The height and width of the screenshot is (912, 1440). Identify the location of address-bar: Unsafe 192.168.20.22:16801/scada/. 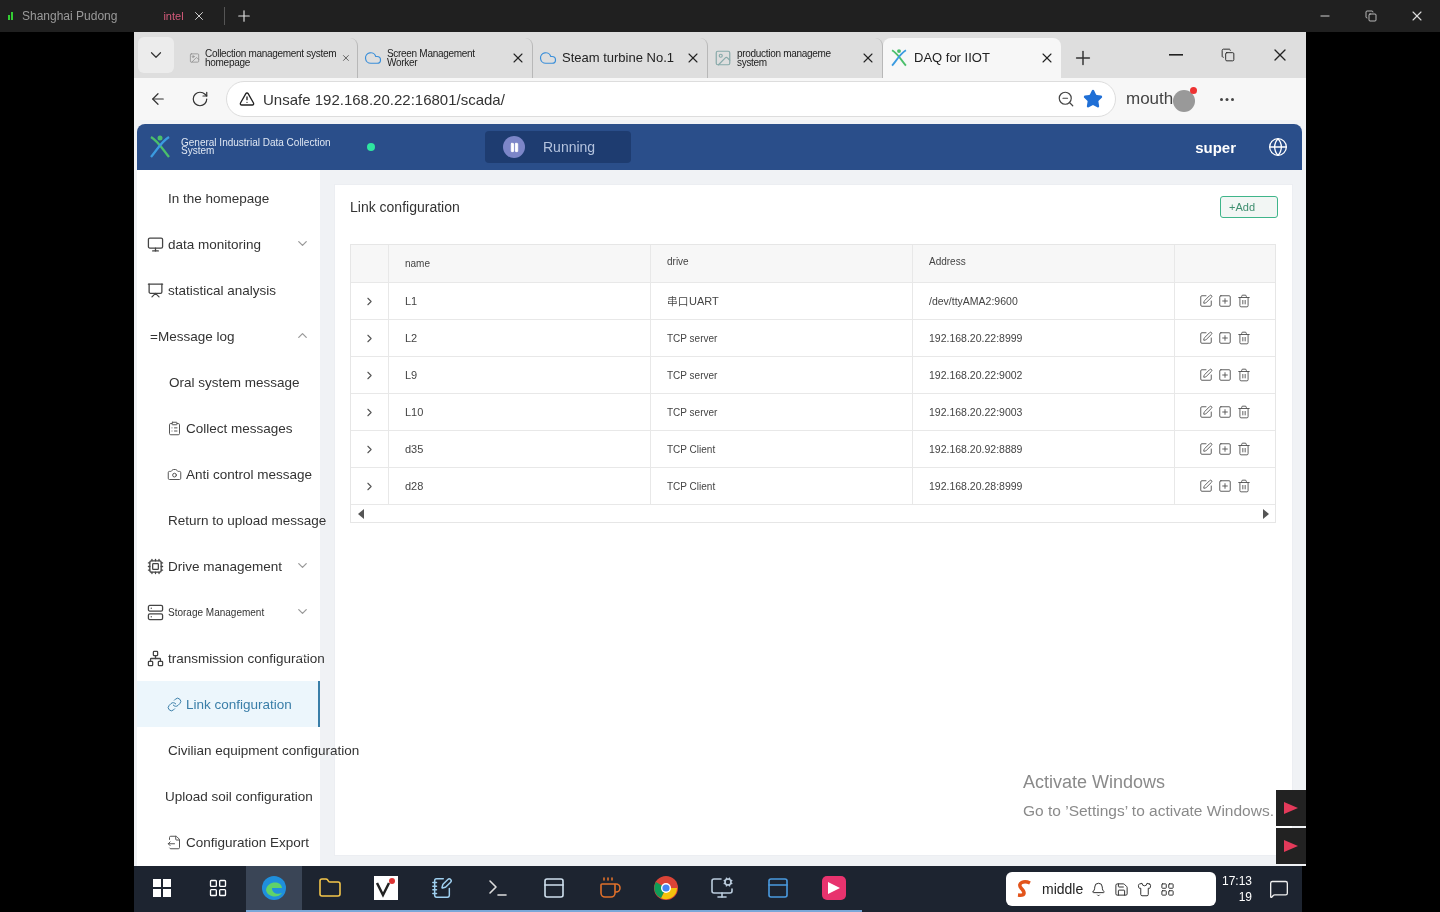
(671, 99).